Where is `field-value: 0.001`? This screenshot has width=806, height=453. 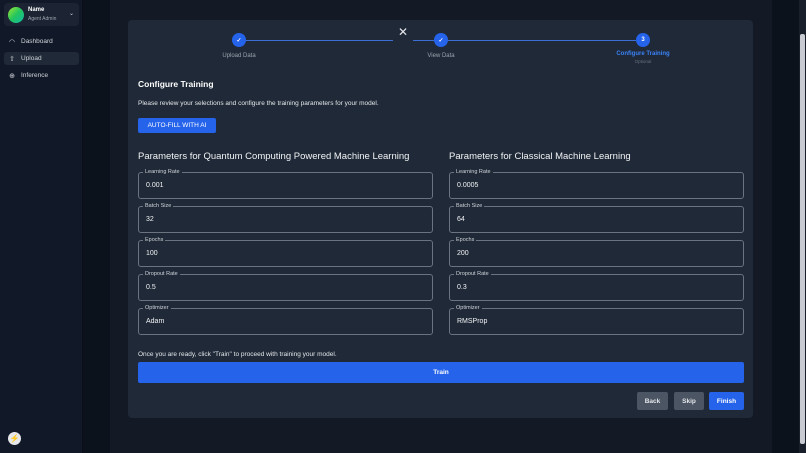
field-value: 0.001 is located at coordinates (155, 185).